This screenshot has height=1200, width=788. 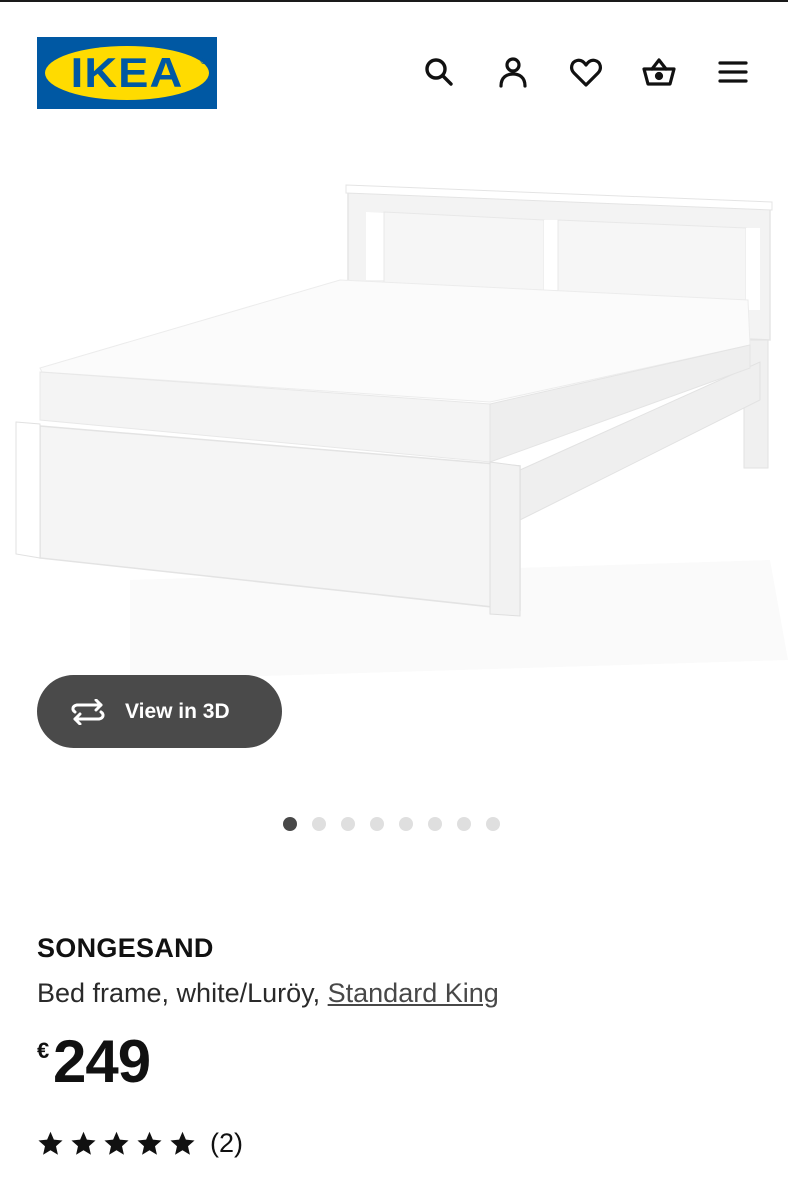 I want to click on product-rating: (2), so click(x=140, y=1143).